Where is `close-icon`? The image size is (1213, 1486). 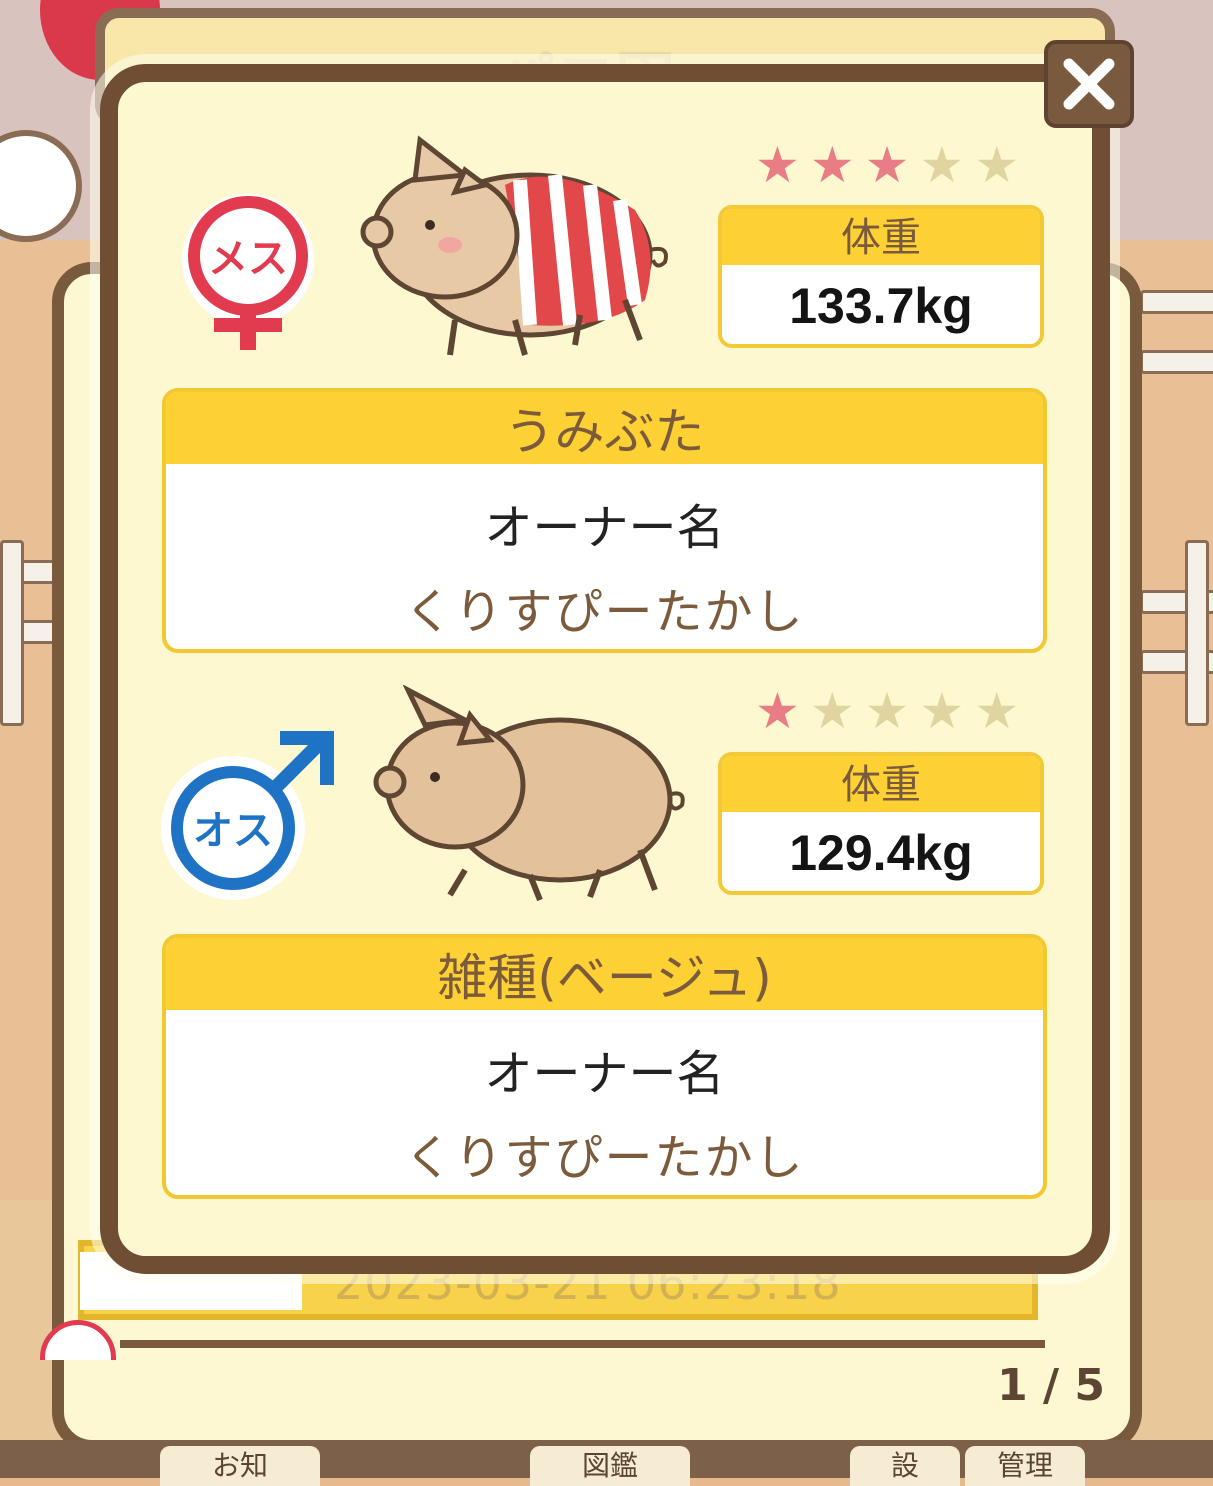
close-icon is located at coordinates (1089, 84).